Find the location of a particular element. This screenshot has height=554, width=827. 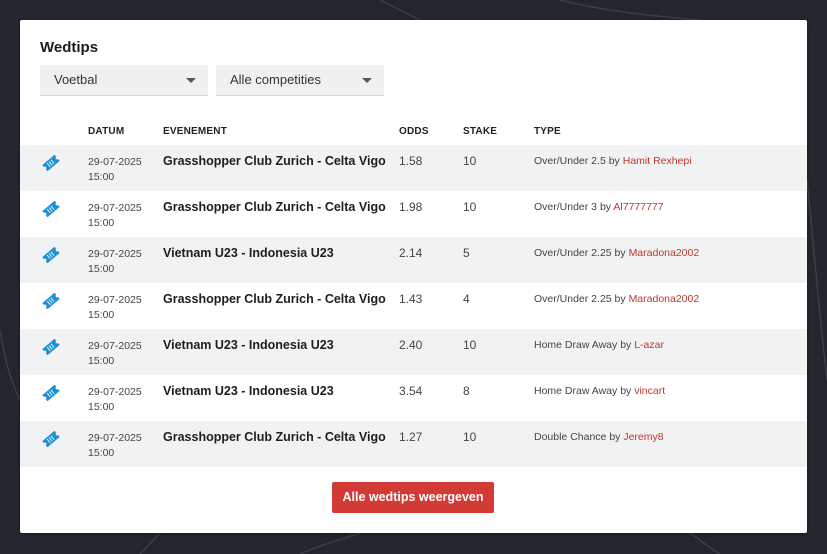

tipster-link: Jeremy8 is located at coordinates (643, 437).